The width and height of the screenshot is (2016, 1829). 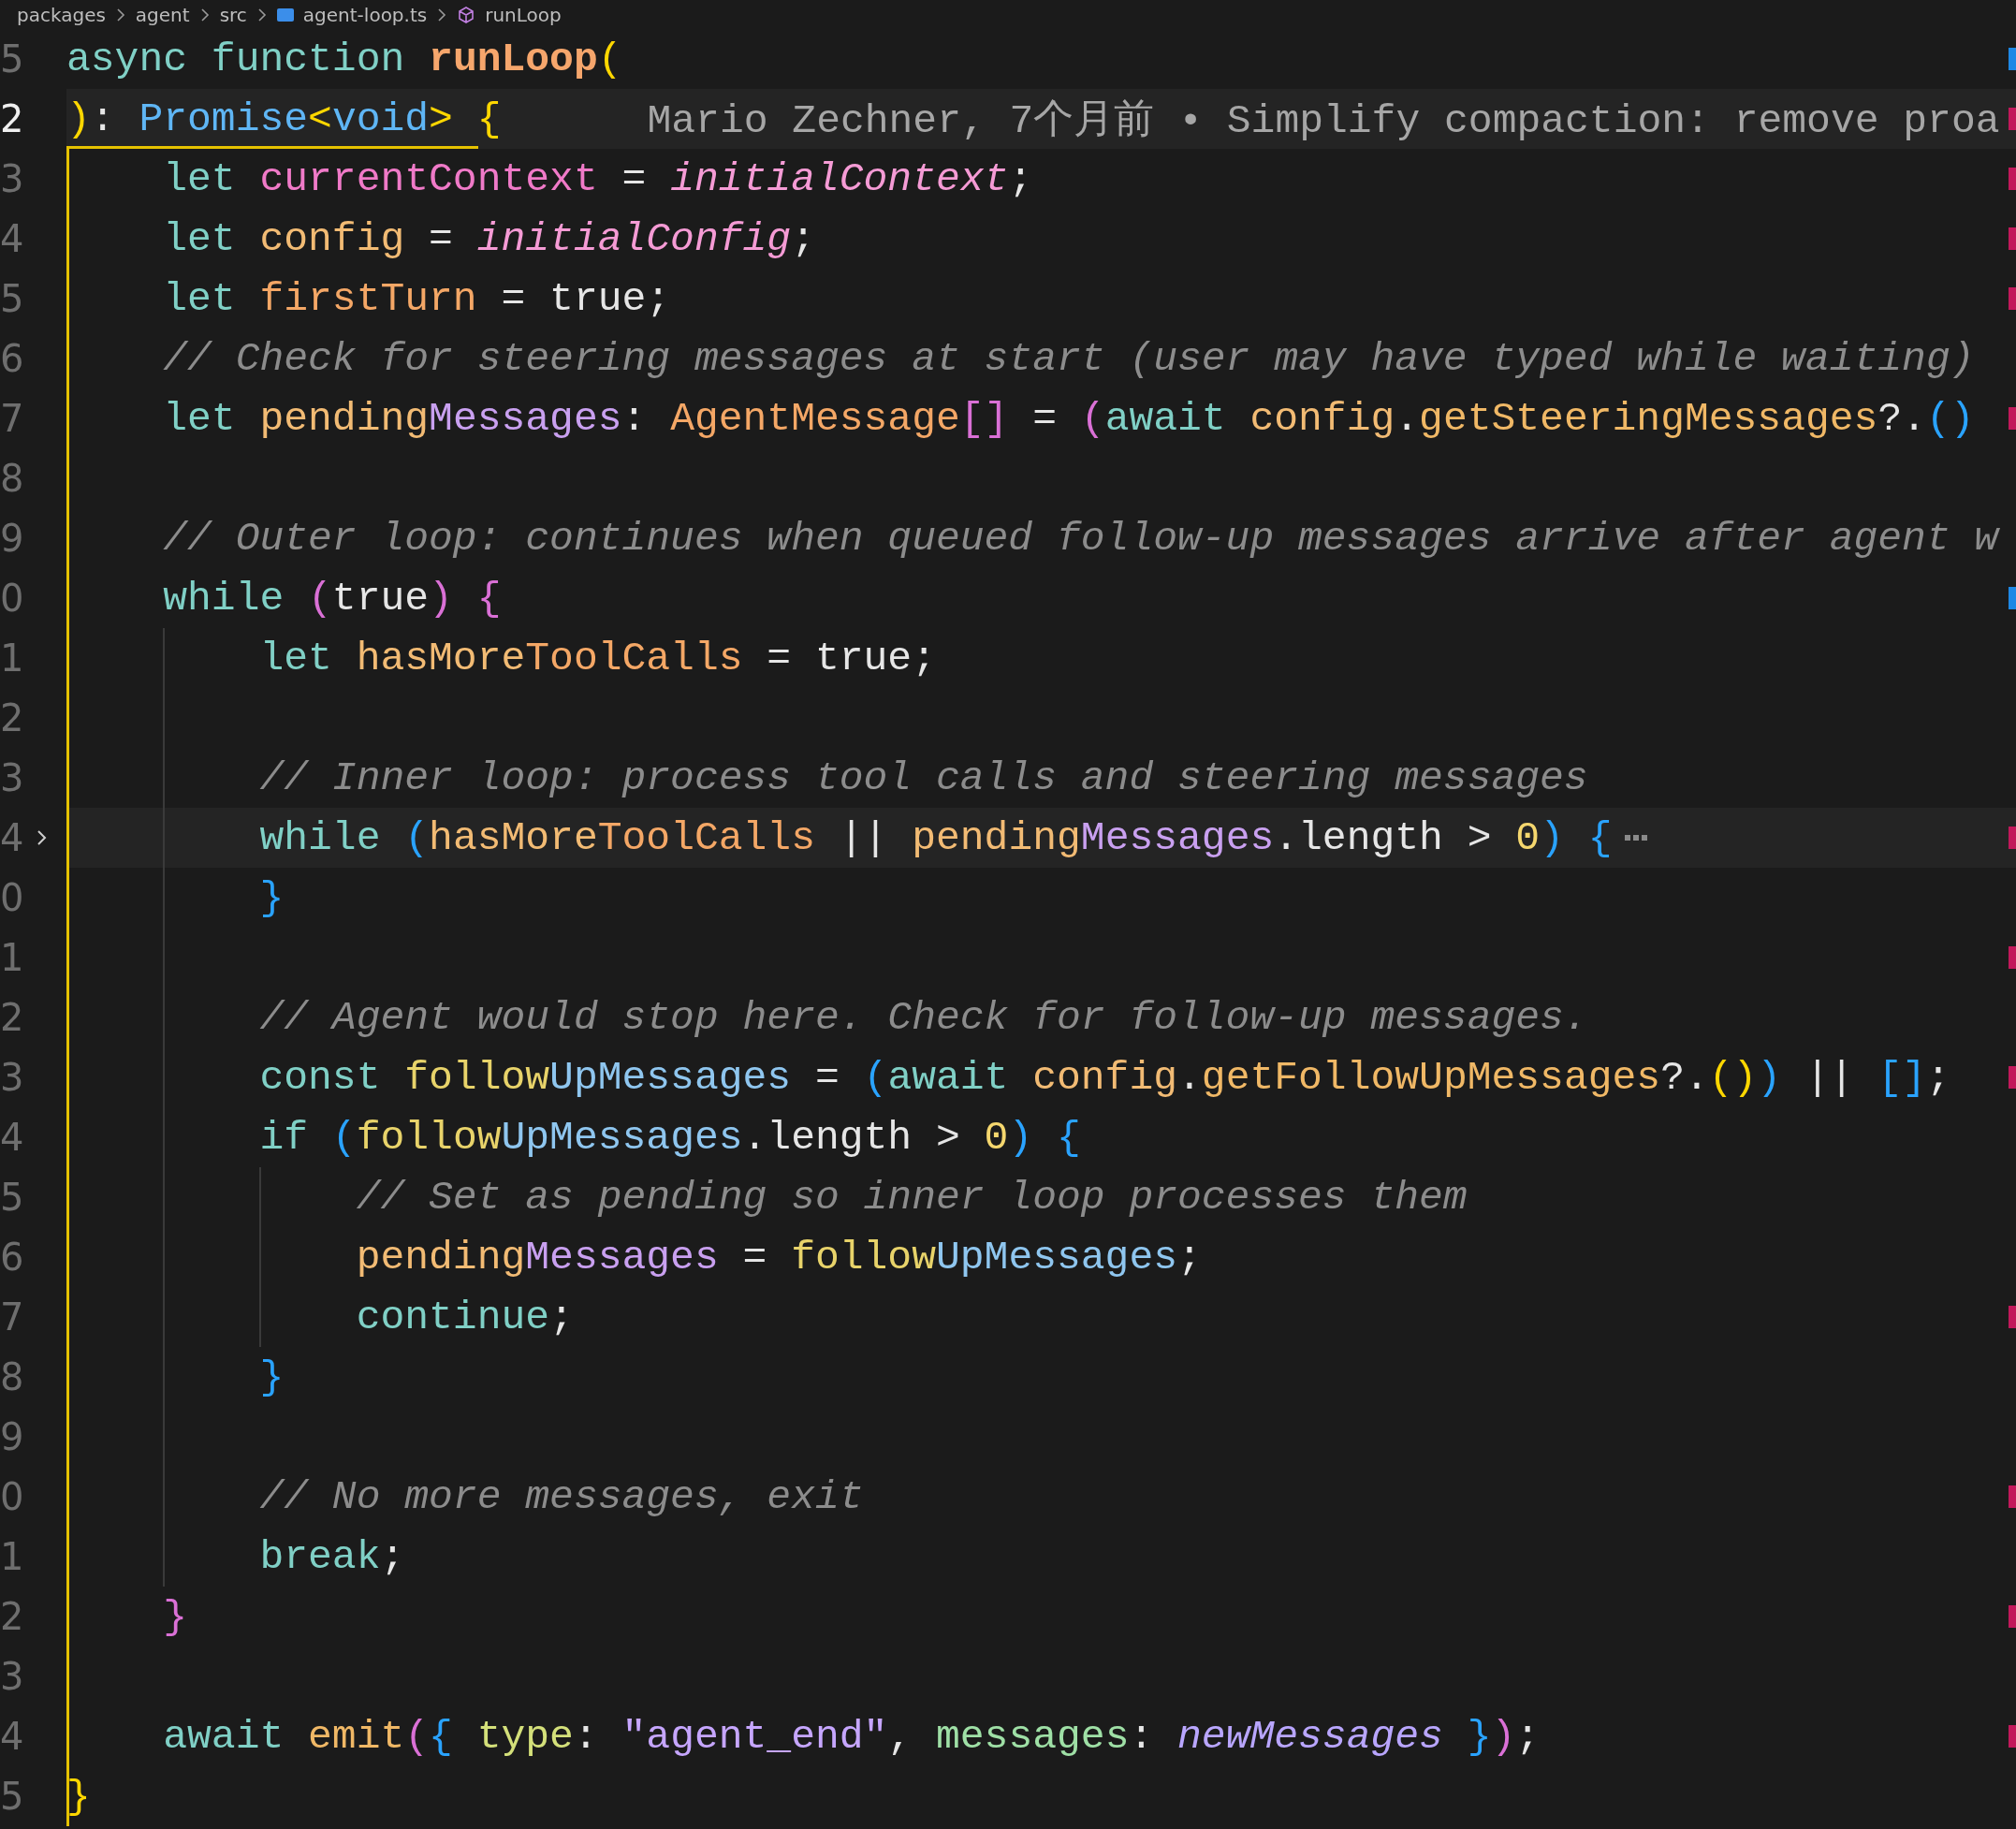 What do you see at coordinates (162, 14) in the screenshot?
I see `breadcrumb-item: agent` at bounding box center [162, 14].